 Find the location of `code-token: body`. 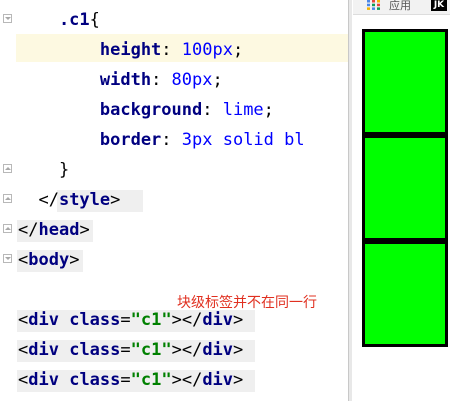

code-token: body is located at coordinates (49, 260).